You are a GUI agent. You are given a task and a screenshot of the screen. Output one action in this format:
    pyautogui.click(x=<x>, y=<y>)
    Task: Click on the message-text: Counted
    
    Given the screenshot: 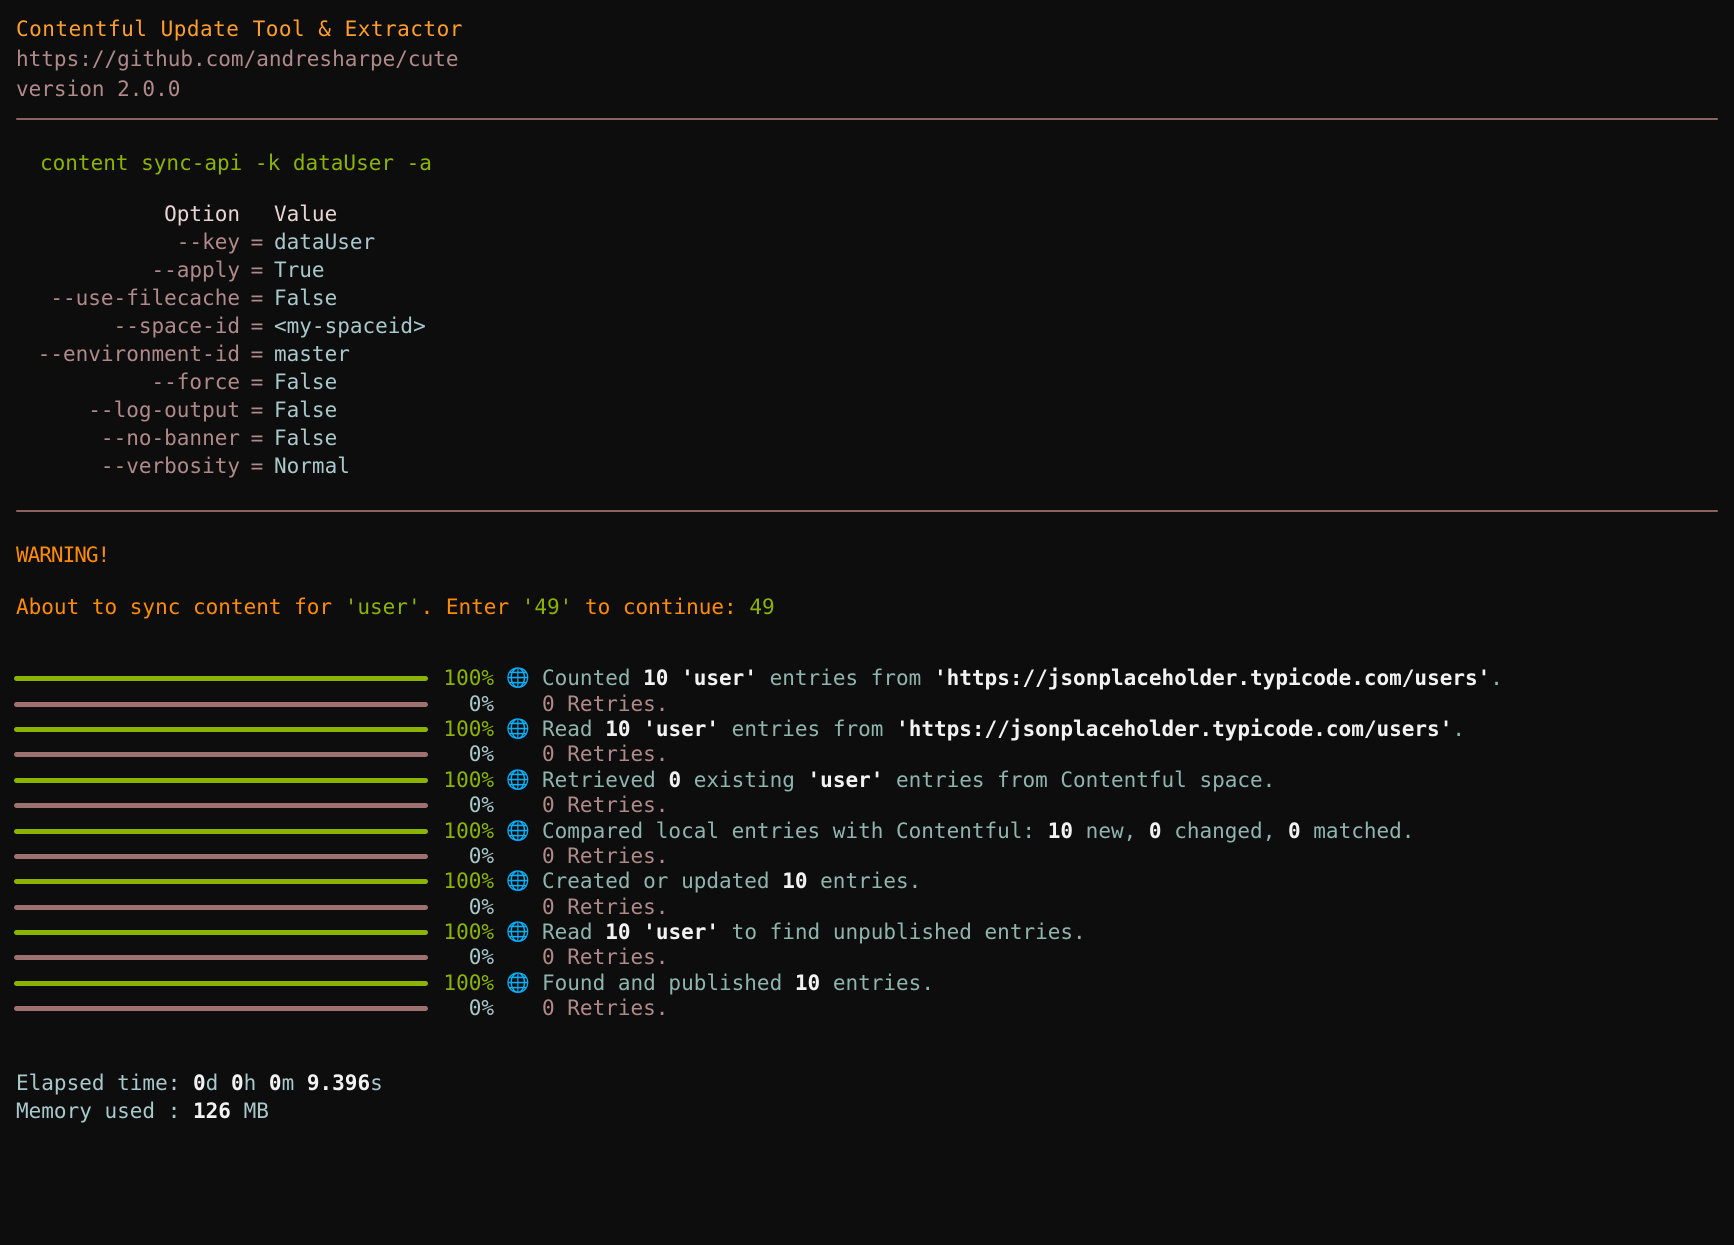 What is the action you would take?
    pyautogui.click(x=593, y=678)
    